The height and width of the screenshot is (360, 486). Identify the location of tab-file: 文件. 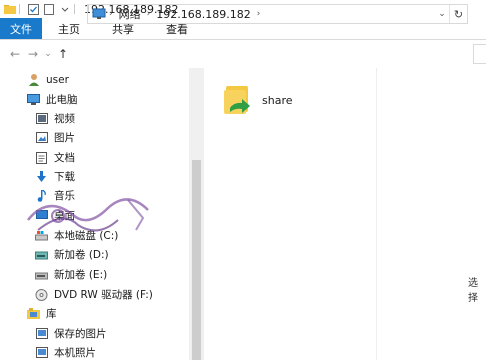
(21, 28).